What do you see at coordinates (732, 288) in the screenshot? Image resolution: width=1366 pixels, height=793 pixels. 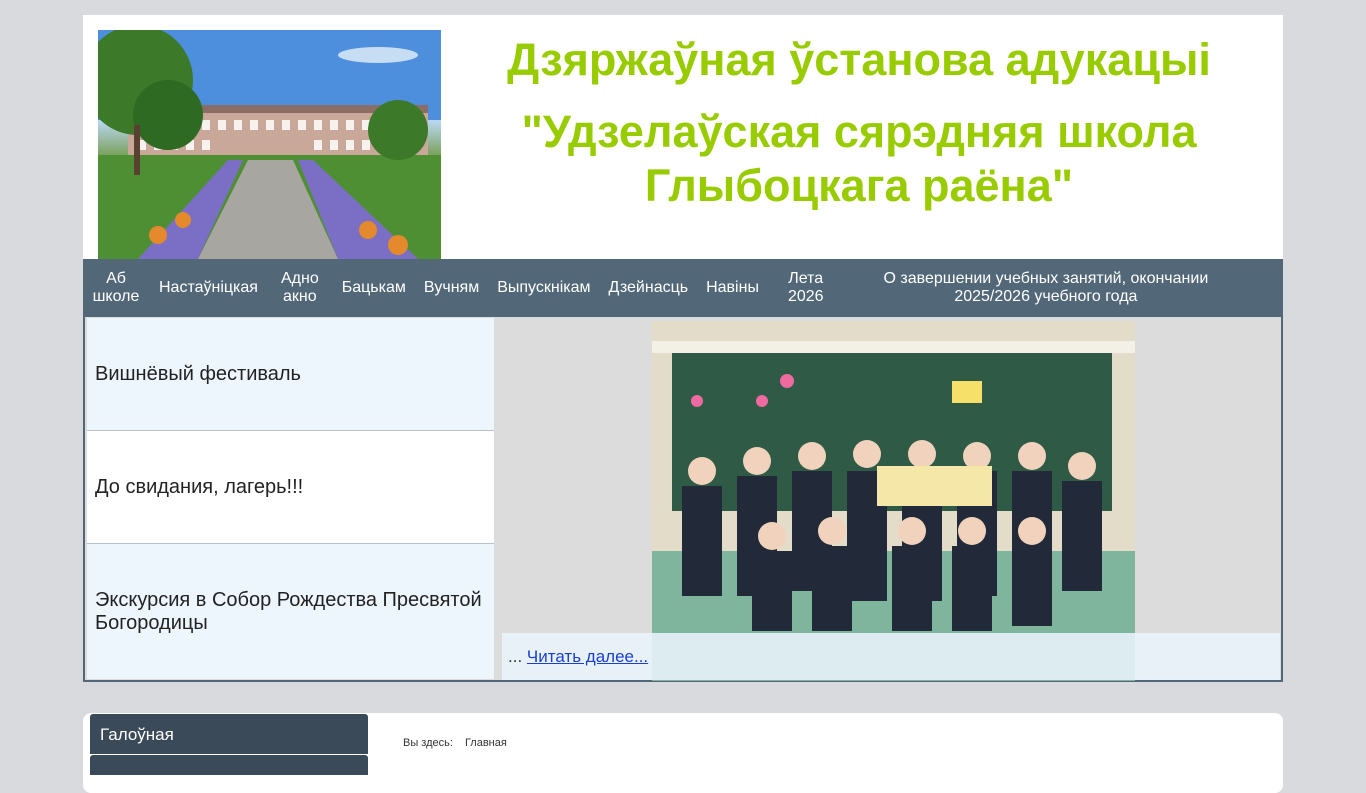 I see `nav-item-news: Навіны` at bounding box center [732, 288].